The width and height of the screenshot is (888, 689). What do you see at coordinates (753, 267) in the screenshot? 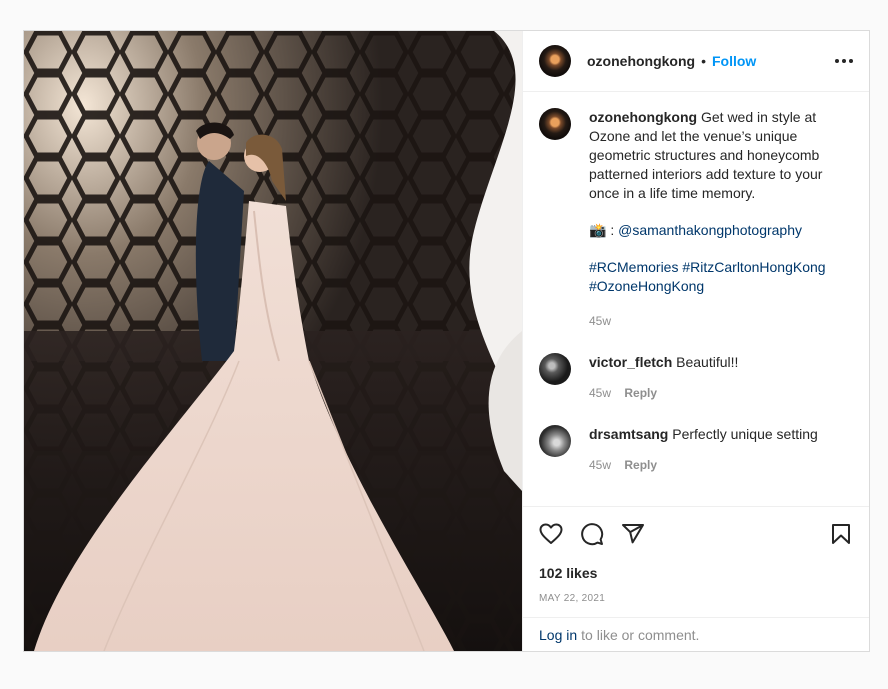
I see `hashtag-link: #RitzCarltonHongKong` at bounding box center [753, 267].